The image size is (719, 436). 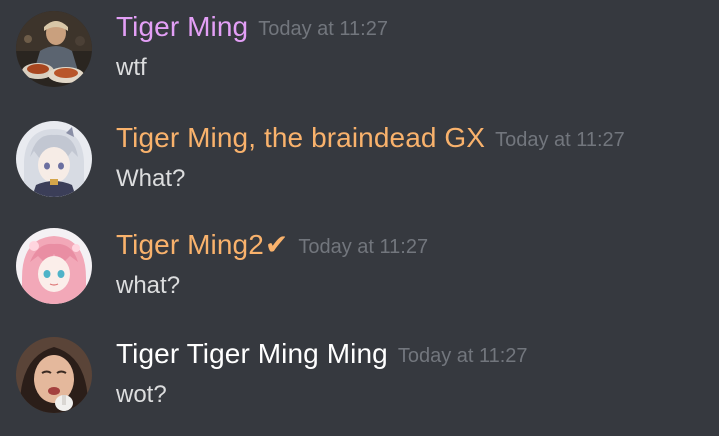 What do you see at coordinates (151, 178) in the screenshot?
I see `message-text: What?` at bounding box center [151, 178].